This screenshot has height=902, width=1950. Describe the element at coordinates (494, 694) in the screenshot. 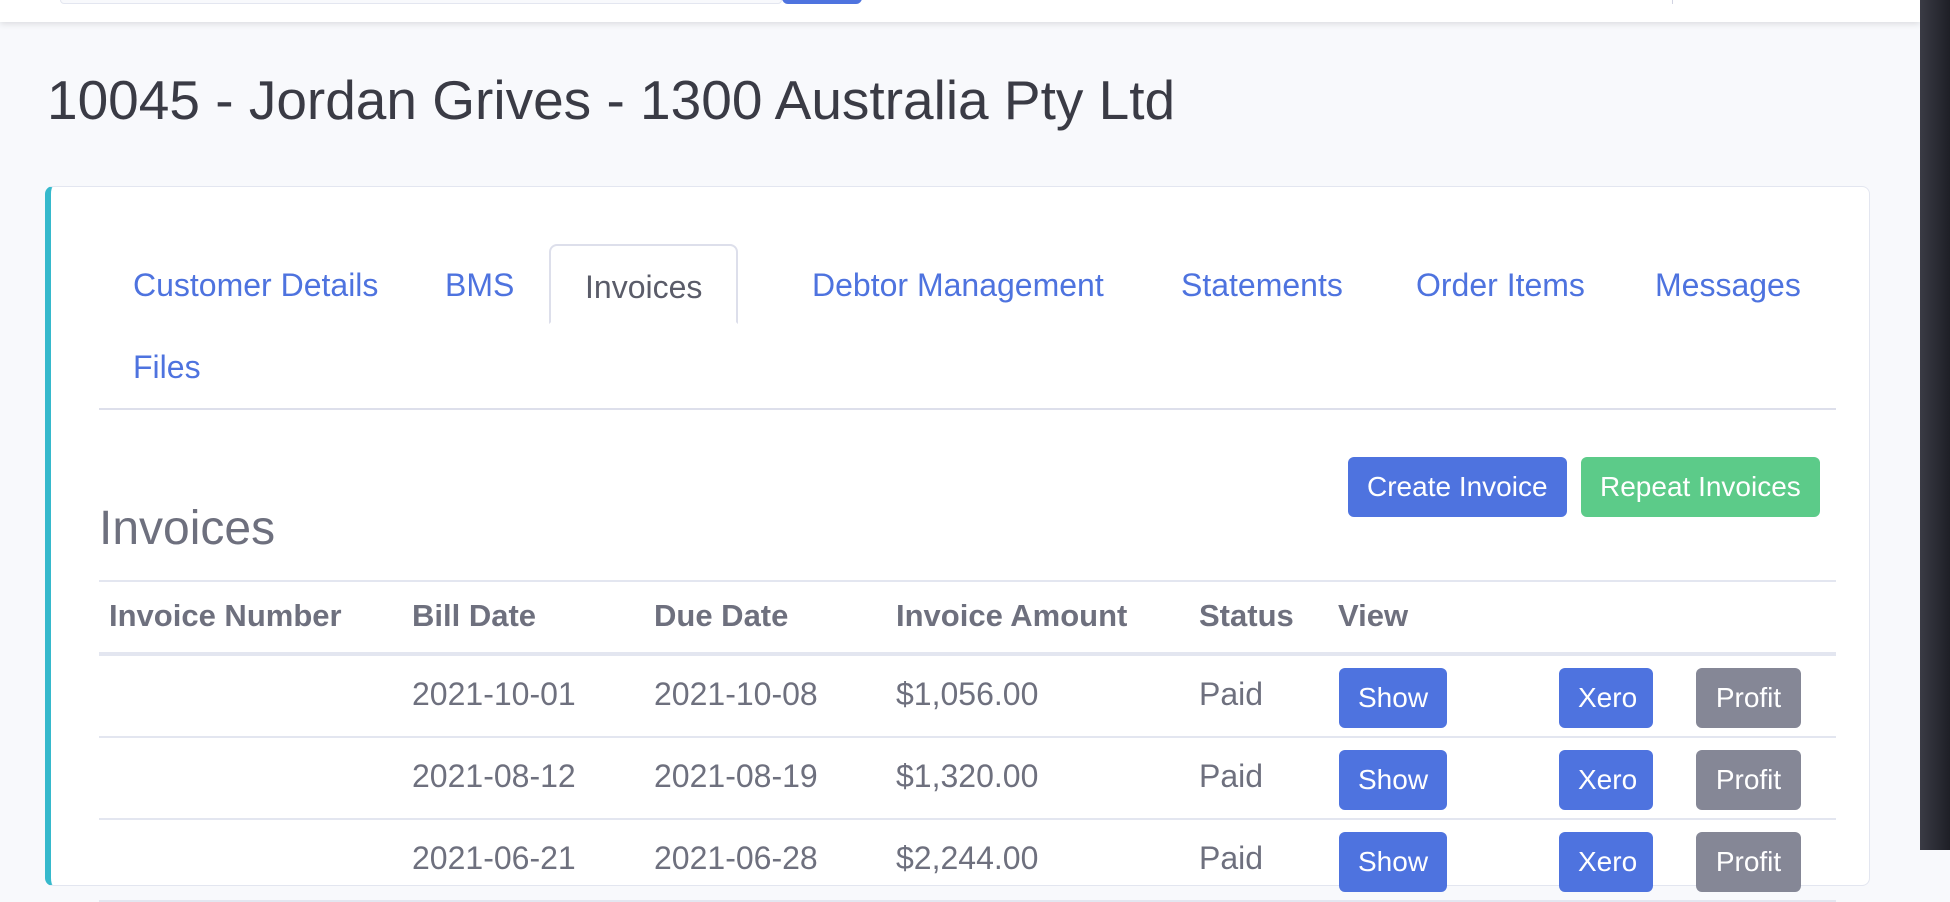

I see `bill-date-cell: 2021-10-01` at that location.